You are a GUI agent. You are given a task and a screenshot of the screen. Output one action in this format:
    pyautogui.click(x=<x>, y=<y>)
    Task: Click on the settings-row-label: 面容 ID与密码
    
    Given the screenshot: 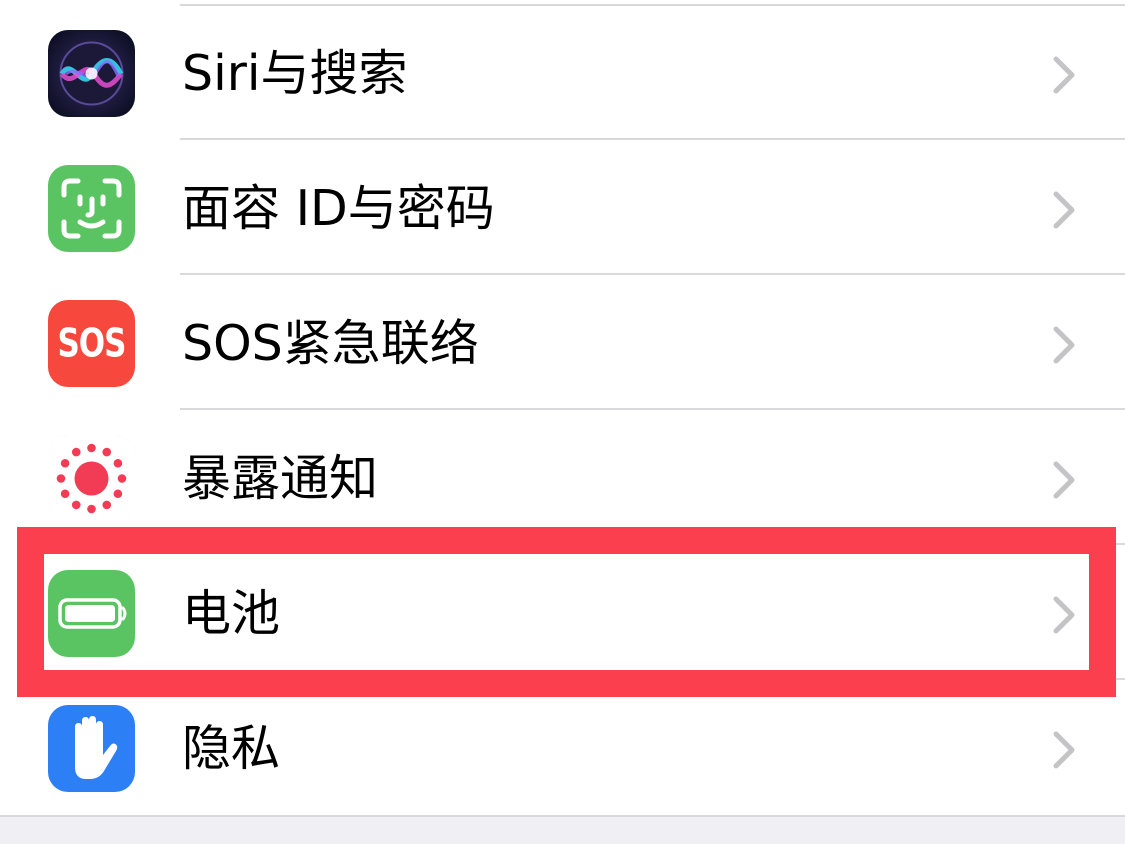 What is the action you would take?
    pyautogui.click(x=338, y=208)
    